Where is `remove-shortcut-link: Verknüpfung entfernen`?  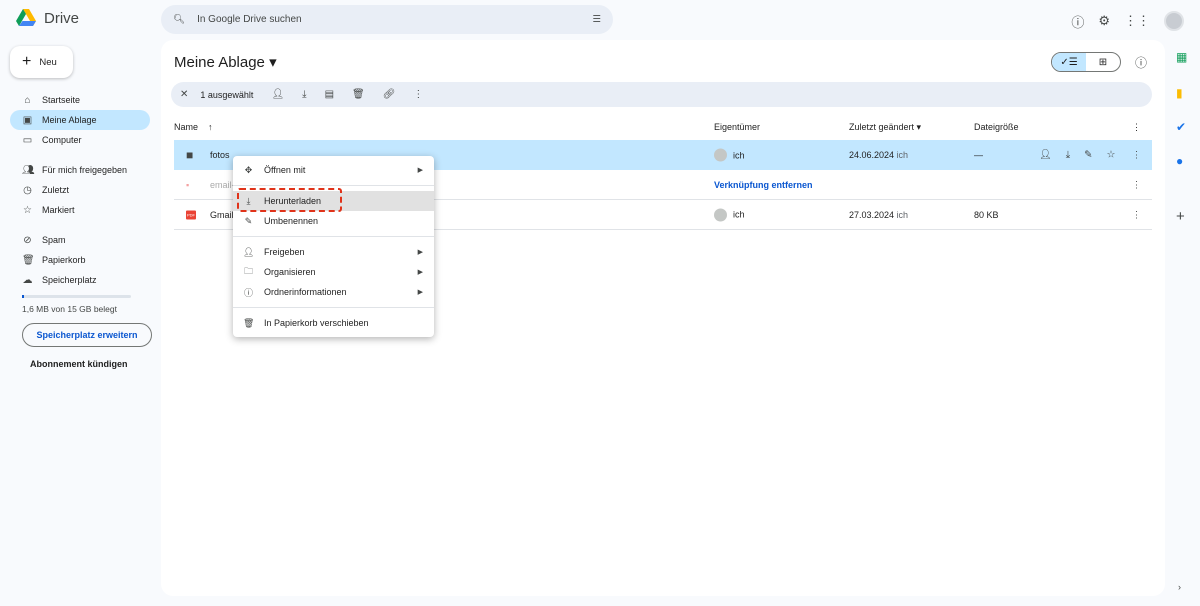
remove-shortcut-link: Verknüpfung entfernen is located at coordinates (763, 185).